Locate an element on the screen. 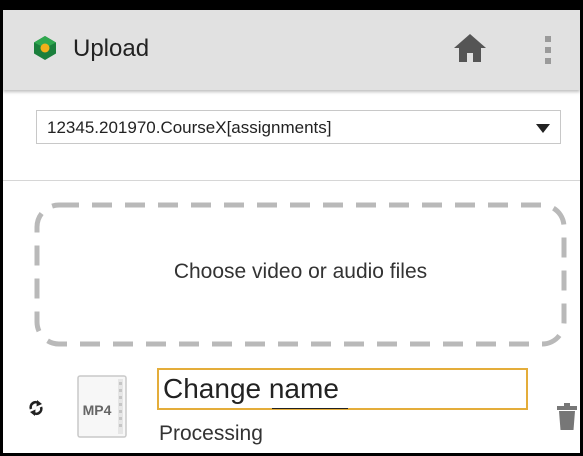 The height and width of the screenshot is (456, 583). more-vertical-icon is located at coordinates (548, 50).